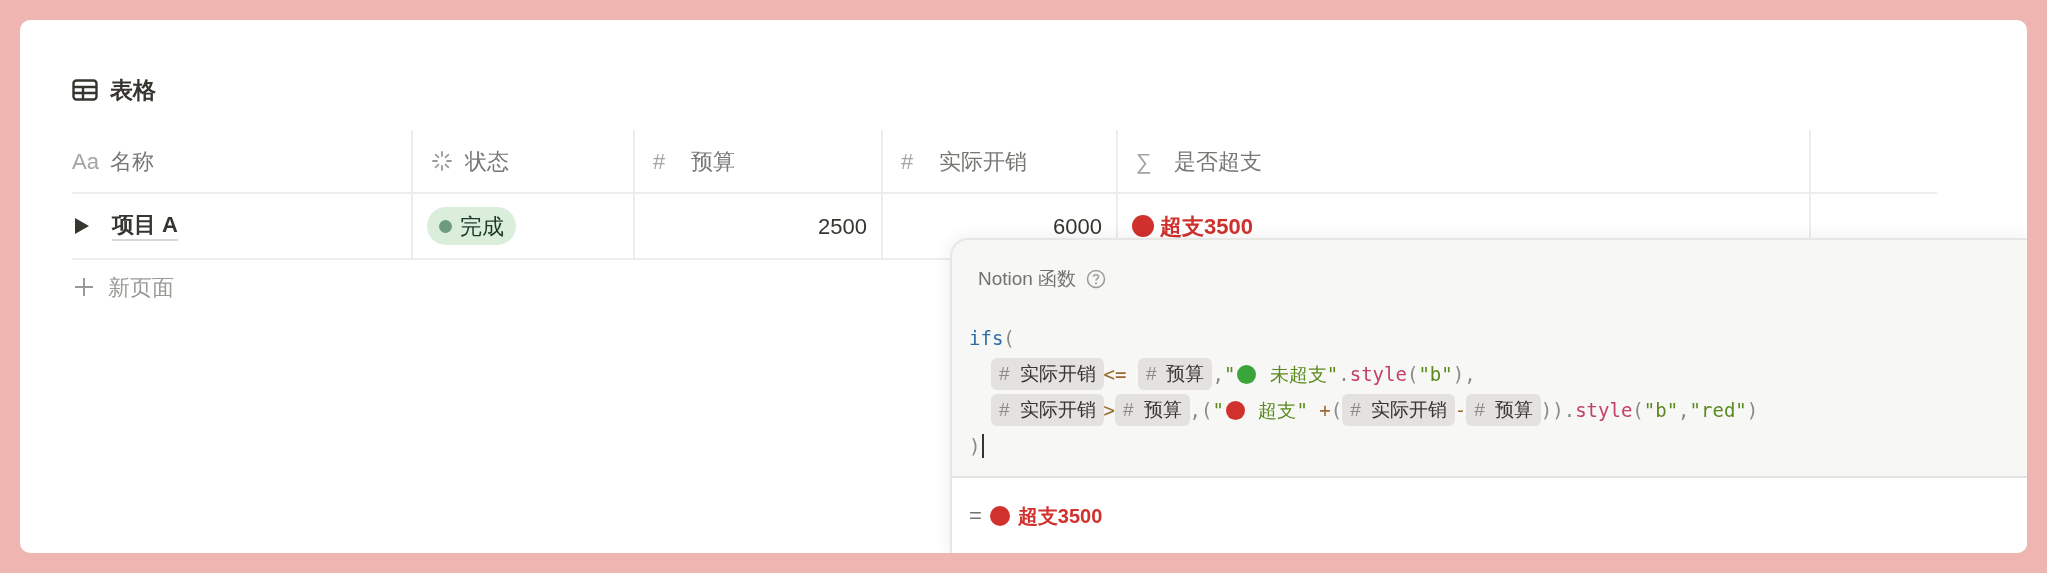 The image size is (2047, 573). I want to click on code-punctuation: ))., so click(1558, 410).